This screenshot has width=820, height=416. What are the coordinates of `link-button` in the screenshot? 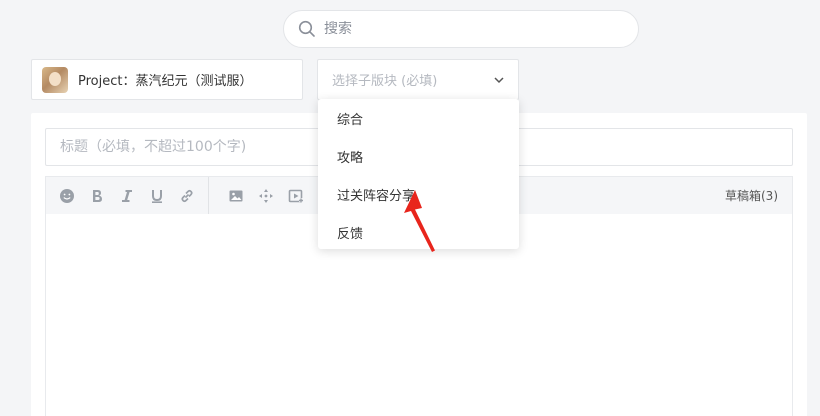 It's located at (187, 196).